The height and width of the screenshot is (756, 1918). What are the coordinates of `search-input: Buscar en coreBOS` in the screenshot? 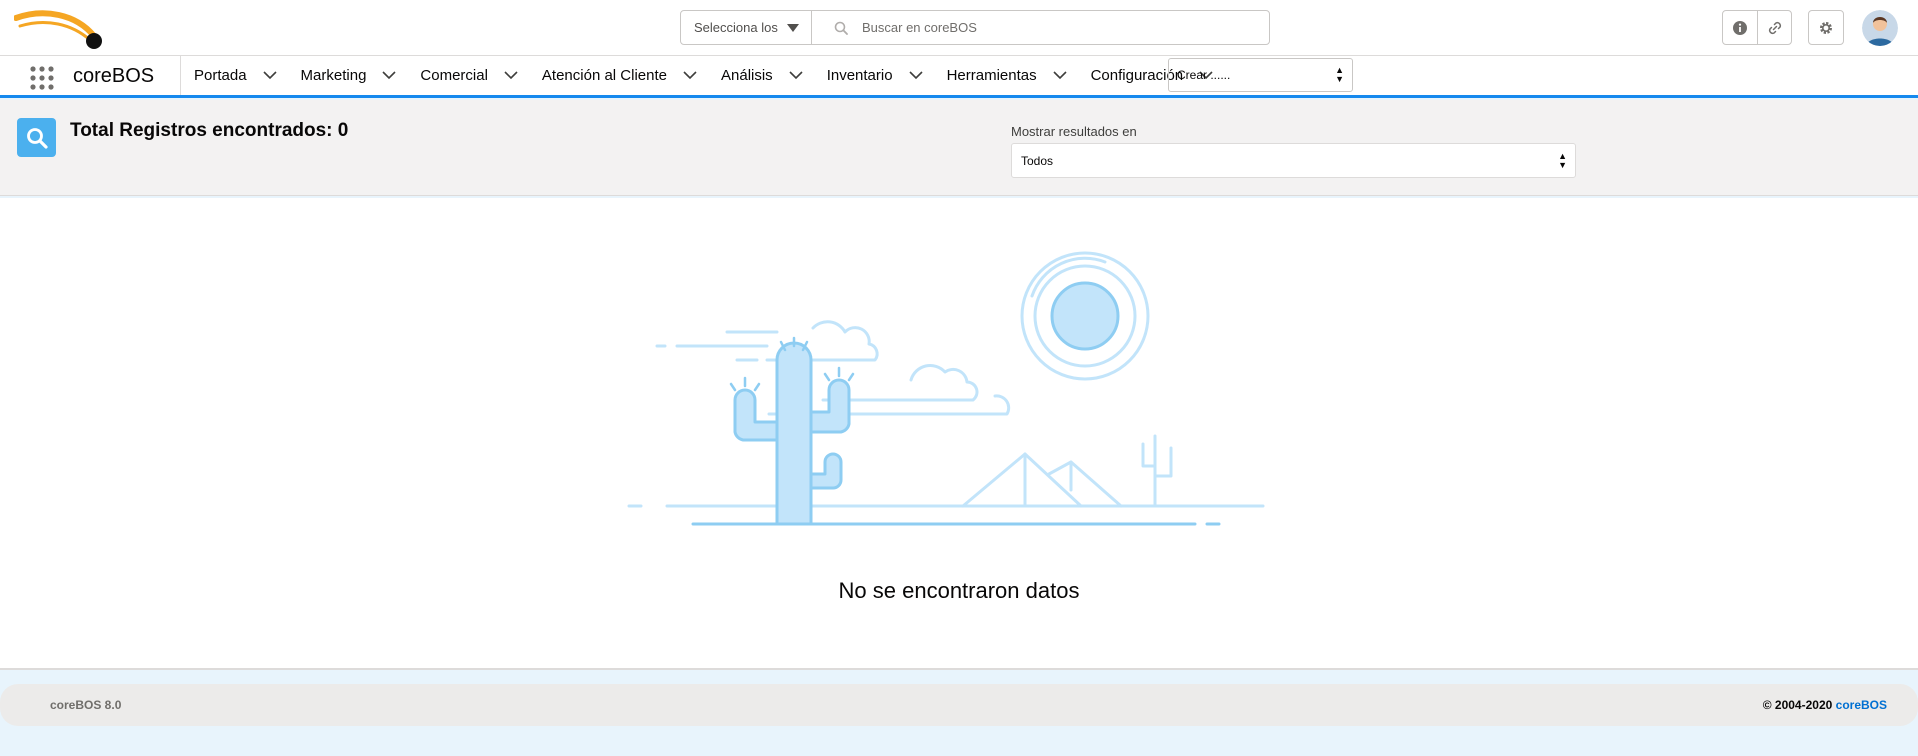 It's located at (1040, 27).